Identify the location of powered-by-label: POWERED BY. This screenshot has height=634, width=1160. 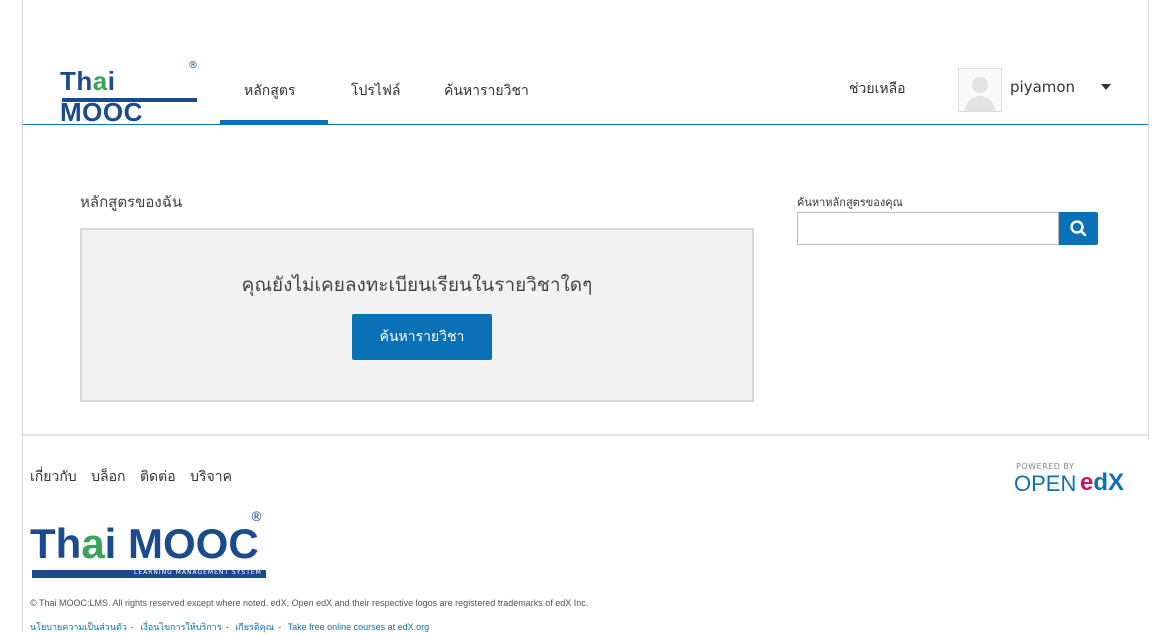
(1045, 466).